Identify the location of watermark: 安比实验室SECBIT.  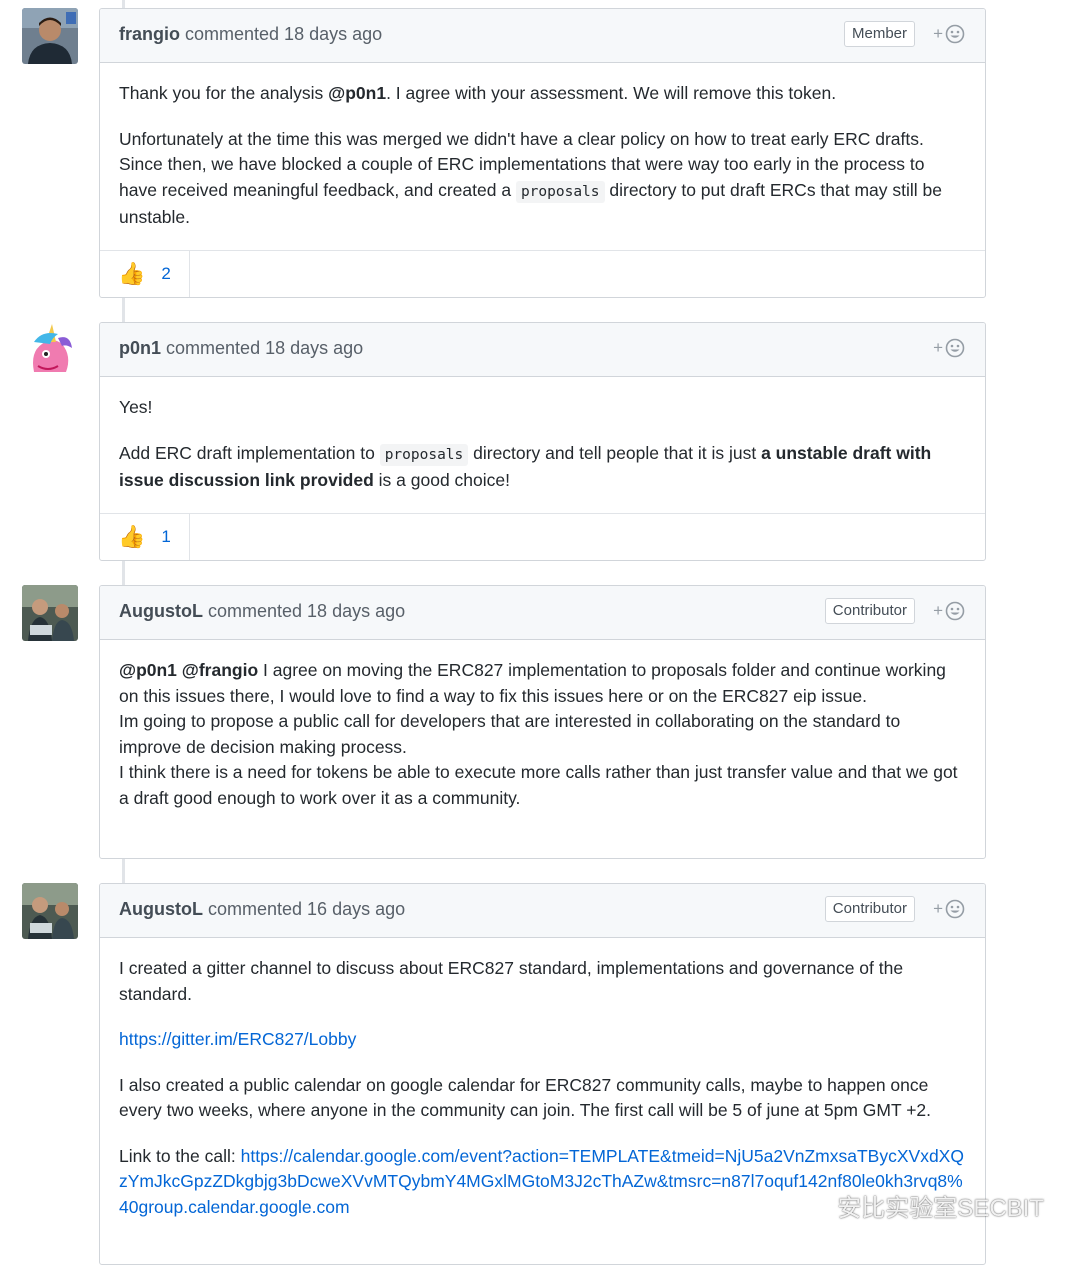
(919, 1205).